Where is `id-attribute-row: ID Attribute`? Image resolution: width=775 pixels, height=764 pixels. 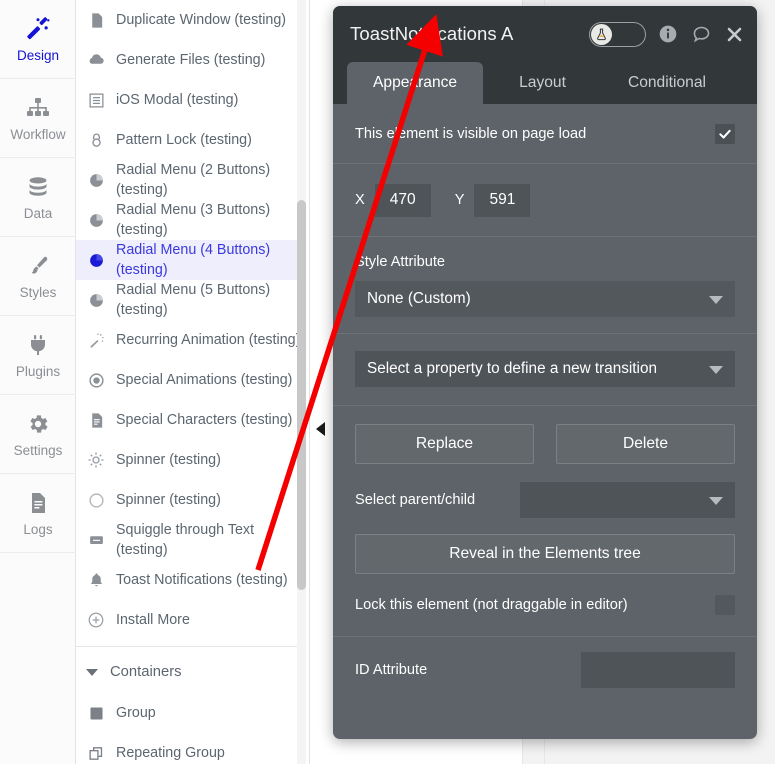
id-attribute-row: ID Attribute is located at coordinates (545, 670).